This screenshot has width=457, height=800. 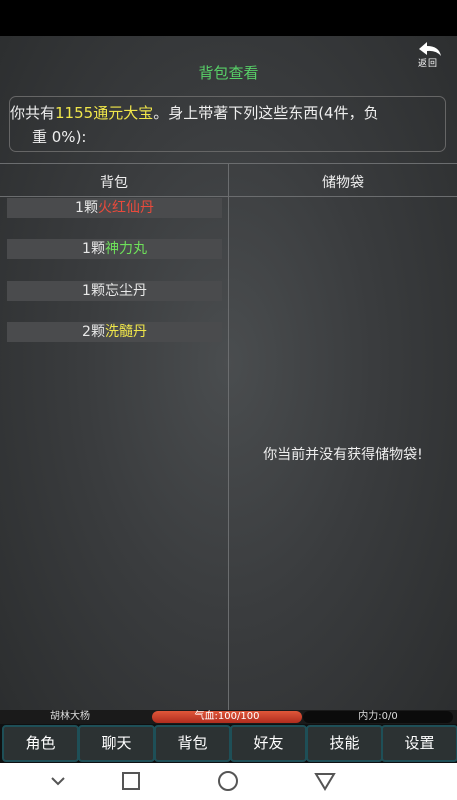 What do you see at coordinates (344, 743) in the screenshot?
I see `tab-skills: 技能` at bounding box center [344, 743].